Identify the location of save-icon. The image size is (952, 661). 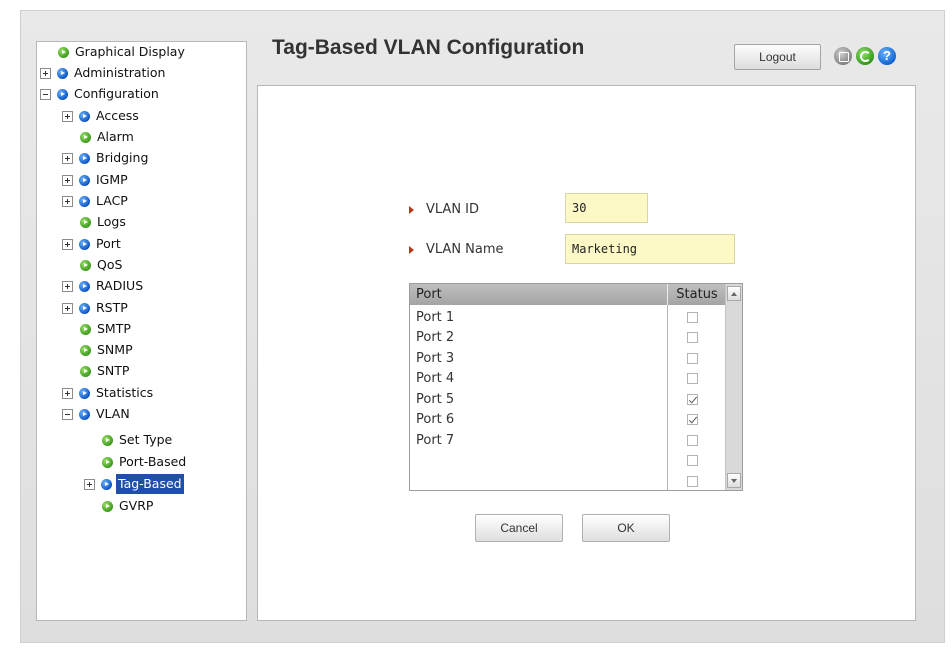
(843, 56).